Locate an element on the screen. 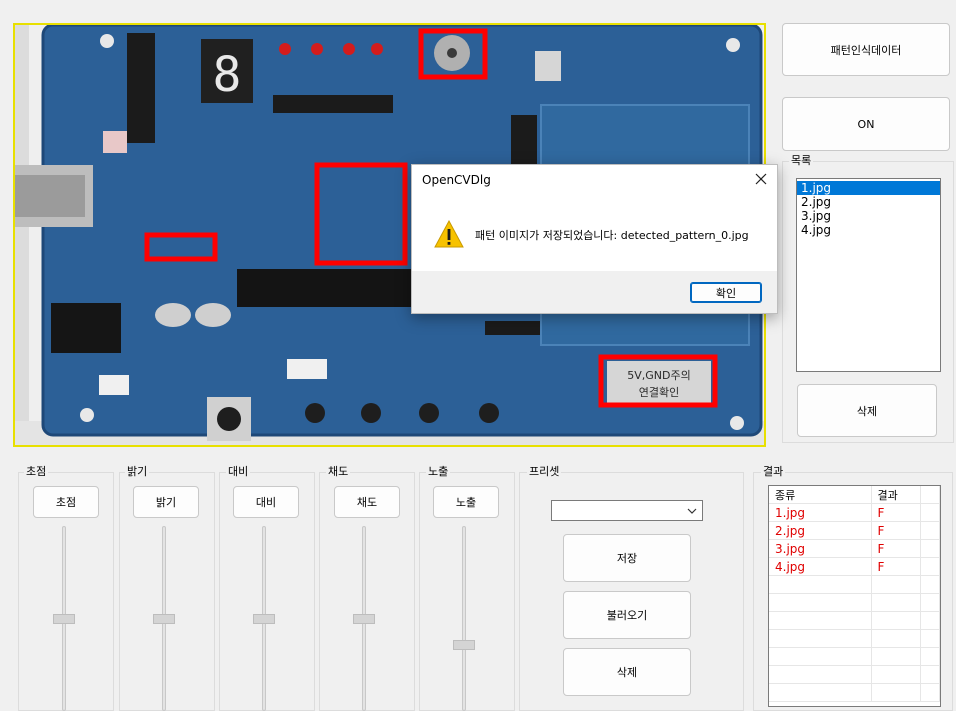 The width and height of the screenshot is (956, 711). saturation-button: 채도 is located at coordinates (367, 502).